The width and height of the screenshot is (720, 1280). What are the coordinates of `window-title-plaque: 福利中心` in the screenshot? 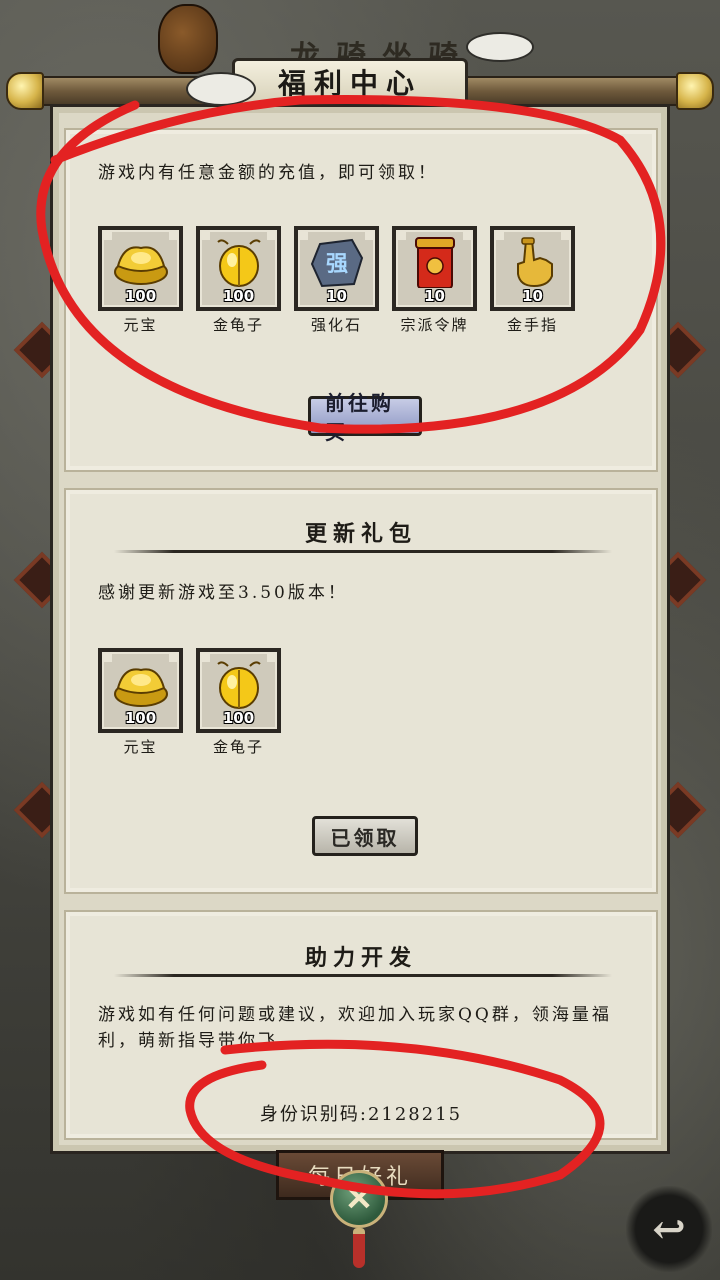 It's located at (350, 82).